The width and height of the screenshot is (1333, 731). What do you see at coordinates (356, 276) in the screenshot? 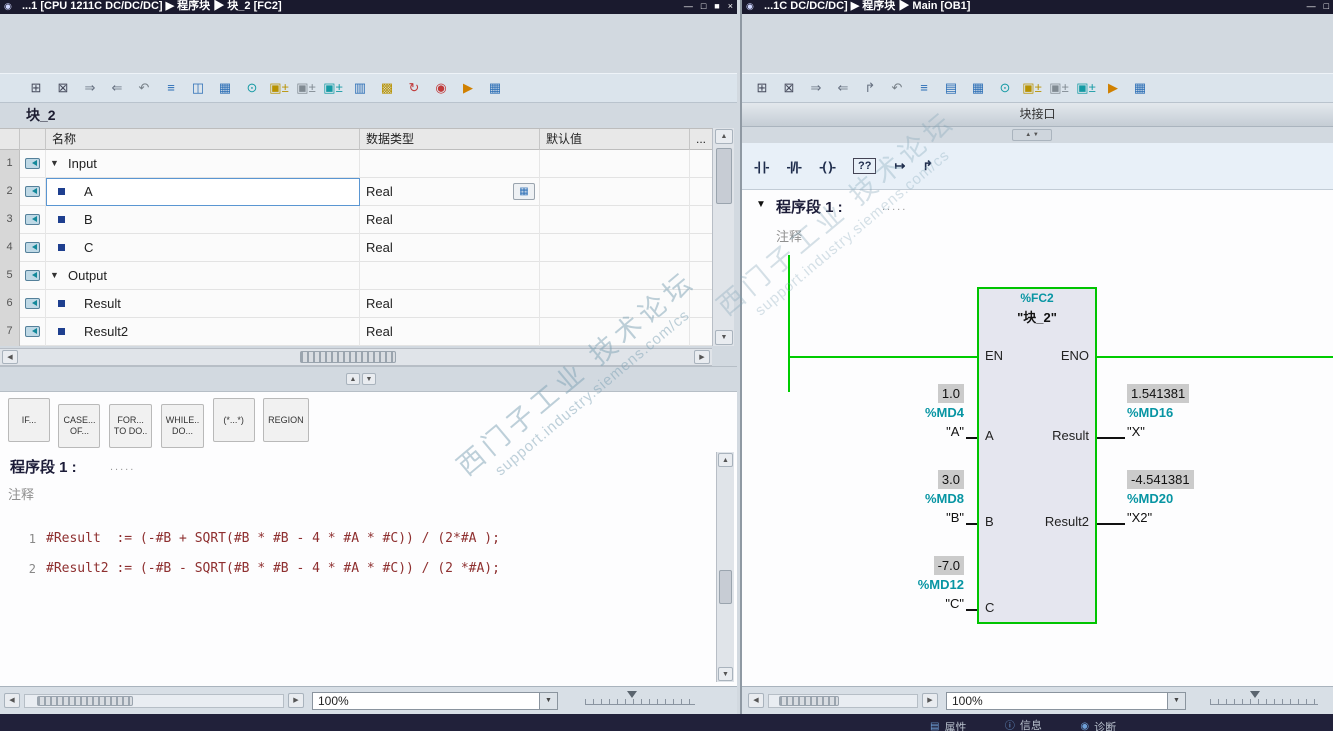
I see `table-row-output: 5 ▼ Output` at bounding box center [356, 276].